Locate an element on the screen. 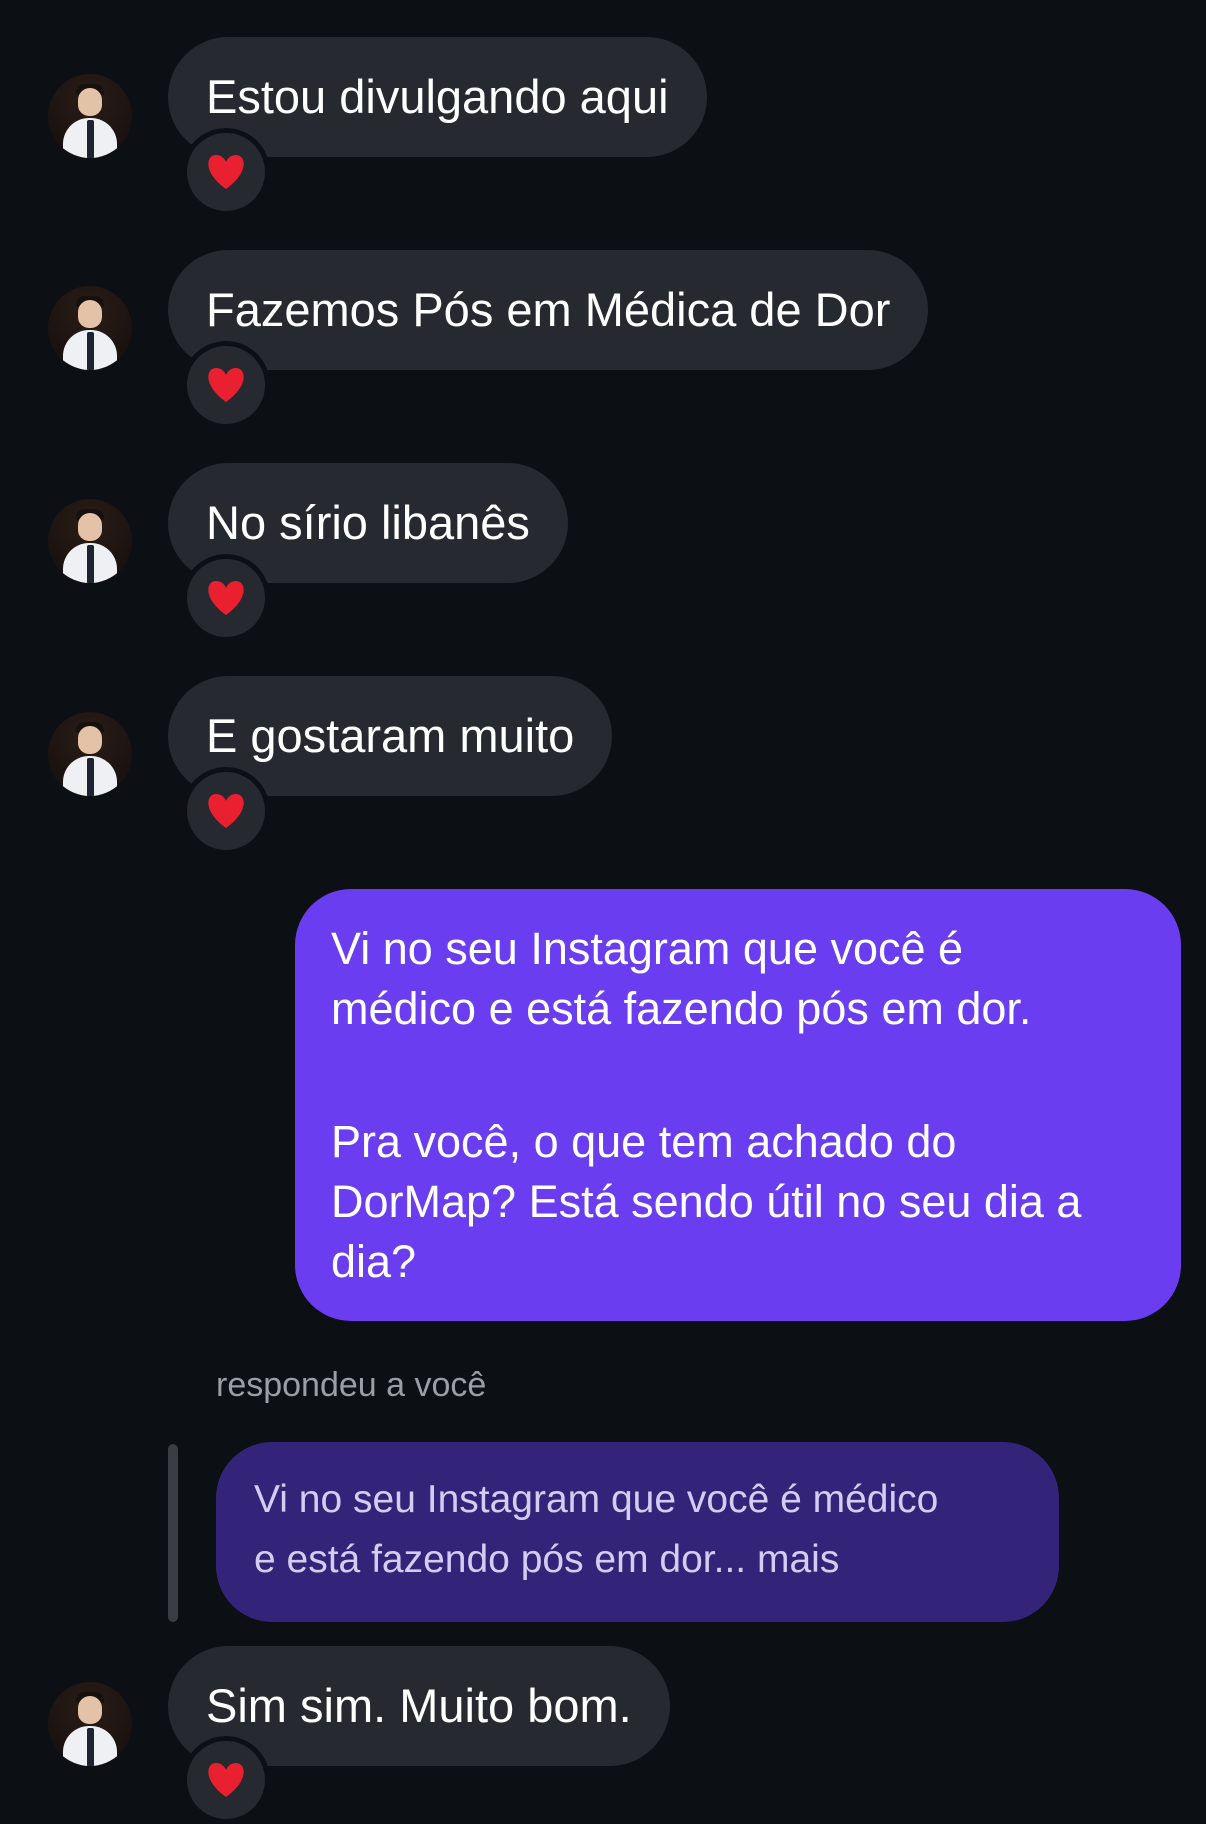 Image resolution: width=1206 pixels, height=1824 pixels. outgoing-line: dia? is located at coordinates (374, 1261).